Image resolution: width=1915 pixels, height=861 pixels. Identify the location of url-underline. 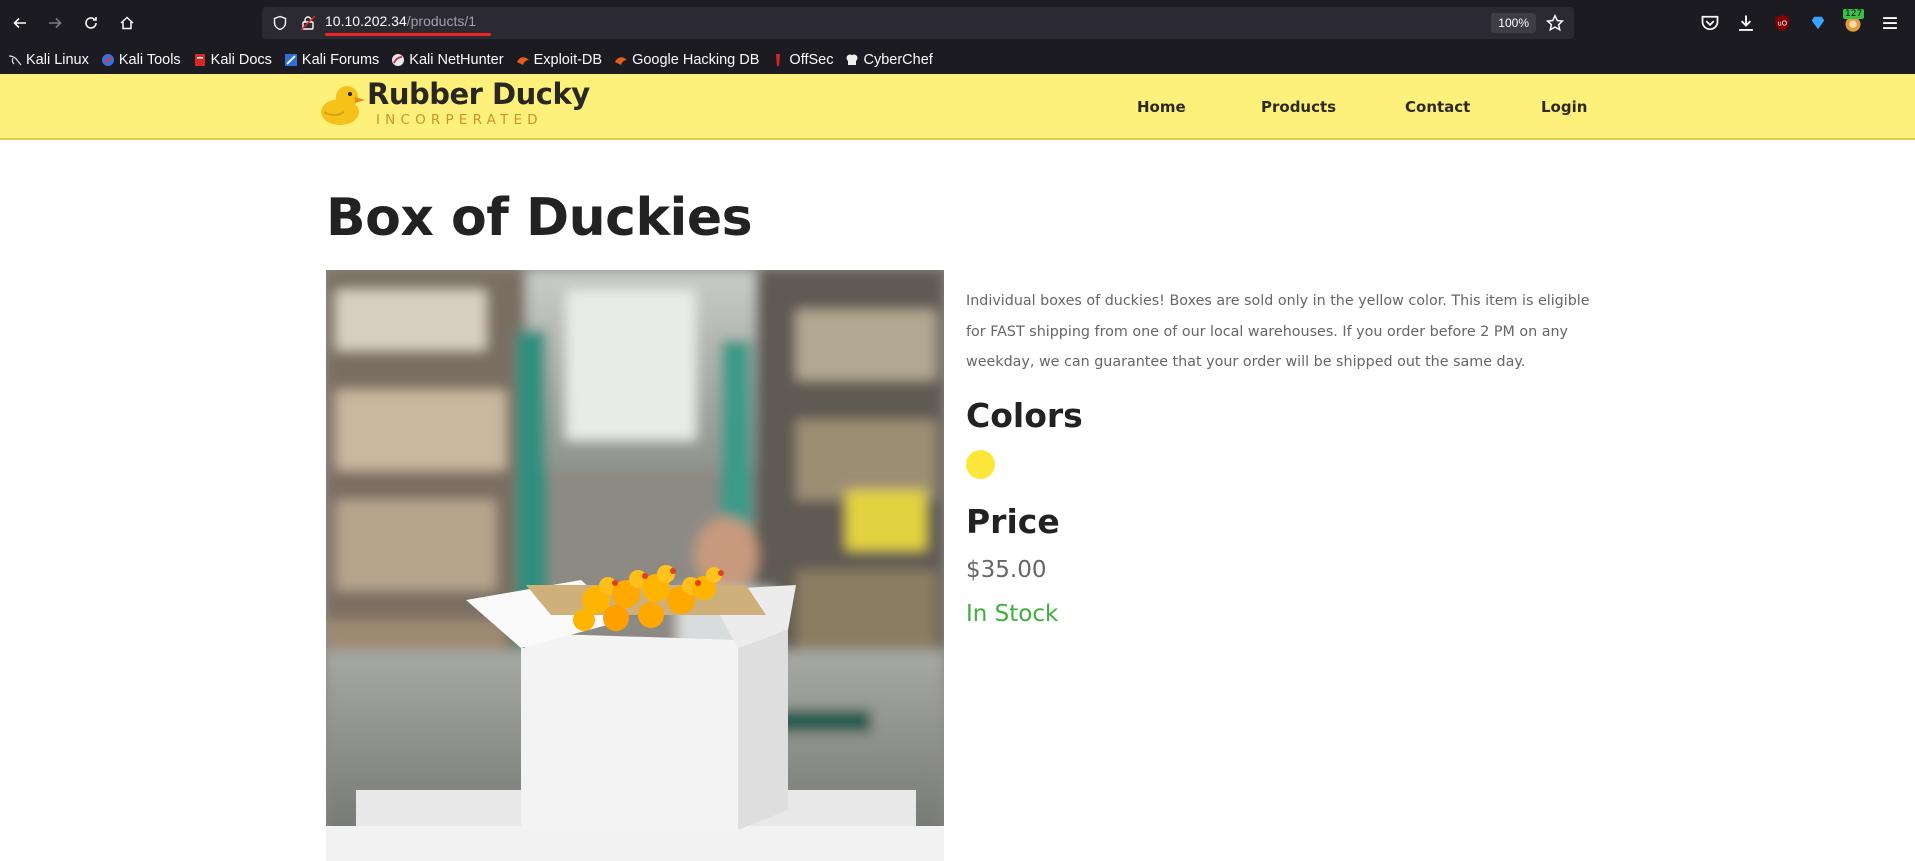
(408, 34).